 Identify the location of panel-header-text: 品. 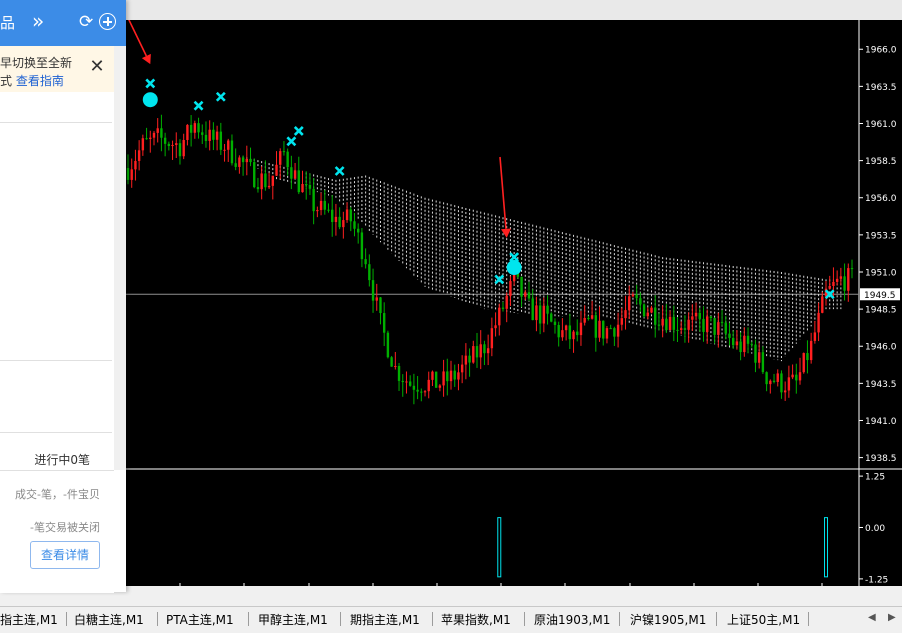
(8, 23).